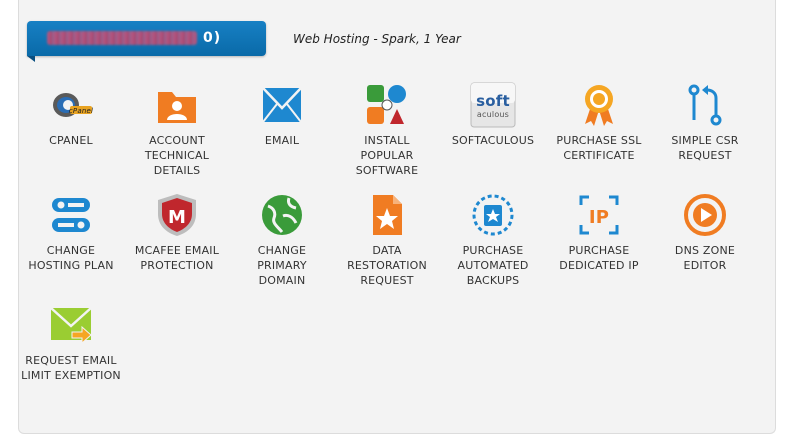  What do you see at coordinates (493, 215) in the screenshot?
I see `automated-backups-icon` at bounding box center [493, 215].